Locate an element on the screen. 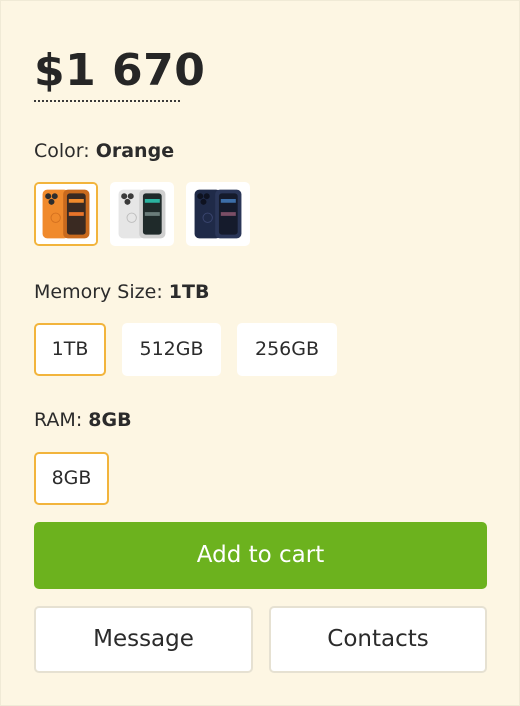 The height and width of the screenshot is (706, 520). price-underline is located at coordinates (107, 101).